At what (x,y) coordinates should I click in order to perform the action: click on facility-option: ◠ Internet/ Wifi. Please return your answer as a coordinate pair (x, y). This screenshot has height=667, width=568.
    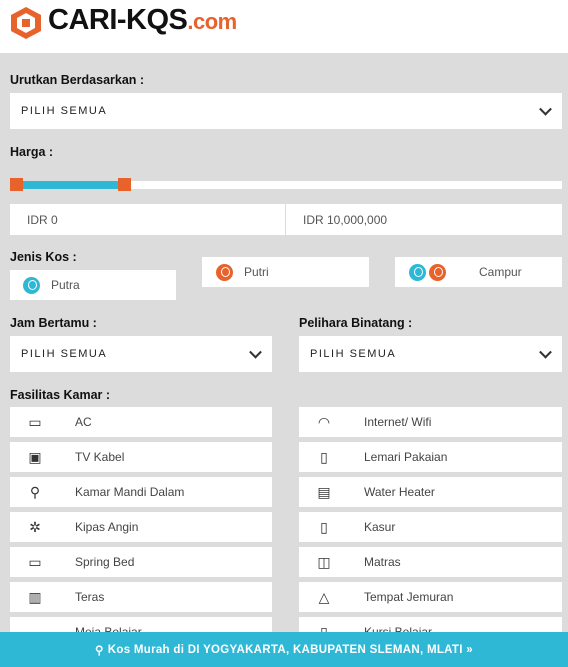
    Looking at the image, I should click on (430, 422).